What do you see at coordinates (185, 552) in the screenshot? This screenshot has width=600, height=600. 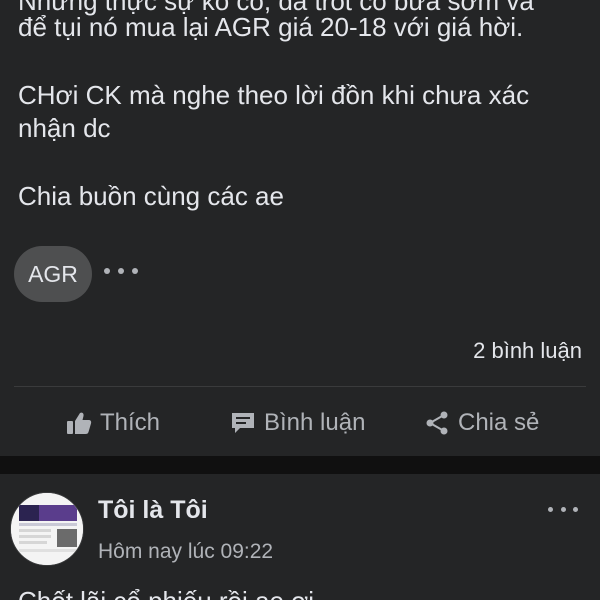 I see `post-timestamp: Hôm nay lúc 09:22` at bounding box center [185, 552].